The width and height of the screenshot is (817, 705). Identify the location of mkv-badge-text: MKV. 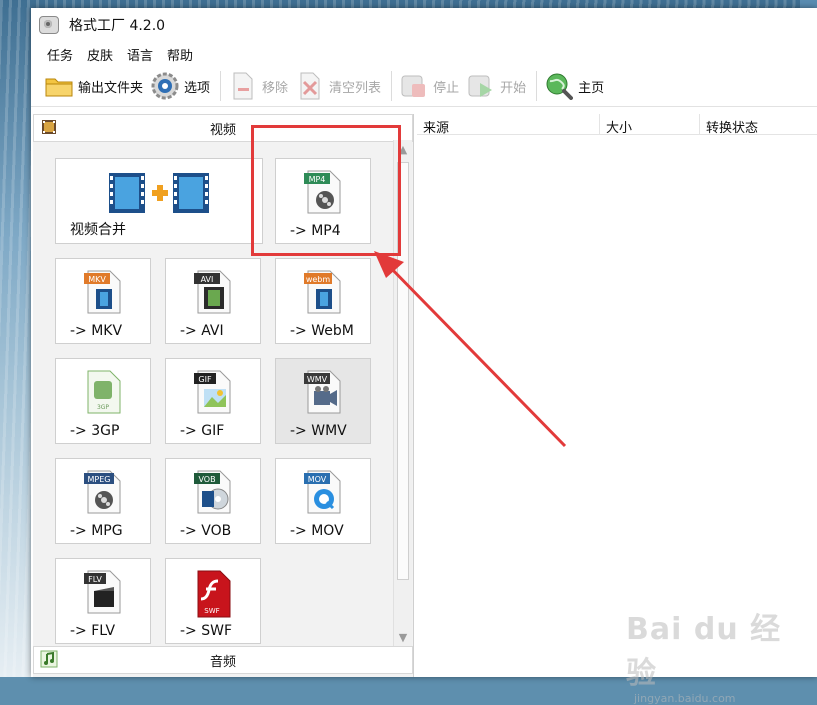
(97, 279).